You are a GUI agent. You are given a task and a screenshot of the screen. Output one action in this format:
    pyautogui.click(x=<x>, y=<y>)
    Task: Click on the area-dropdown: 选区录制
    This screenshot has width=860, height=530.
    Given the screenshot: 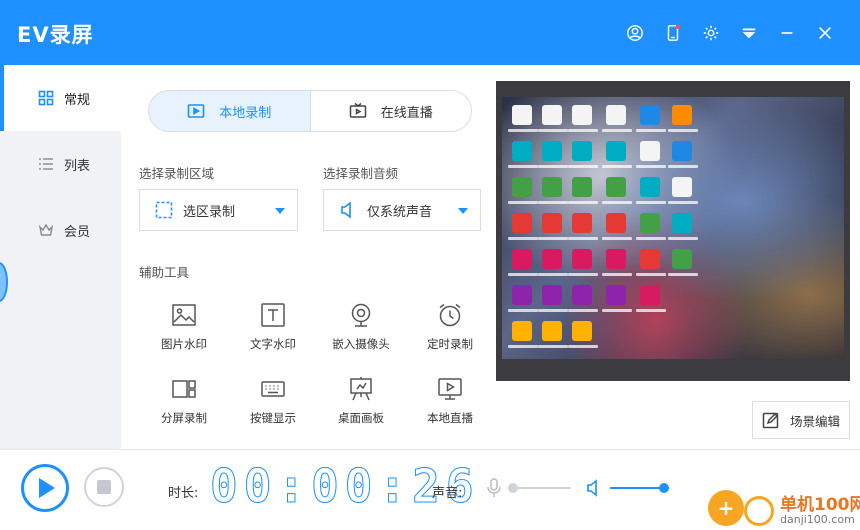 What is the action you would take?
    pyautogui.click(x=218, y=210)
    